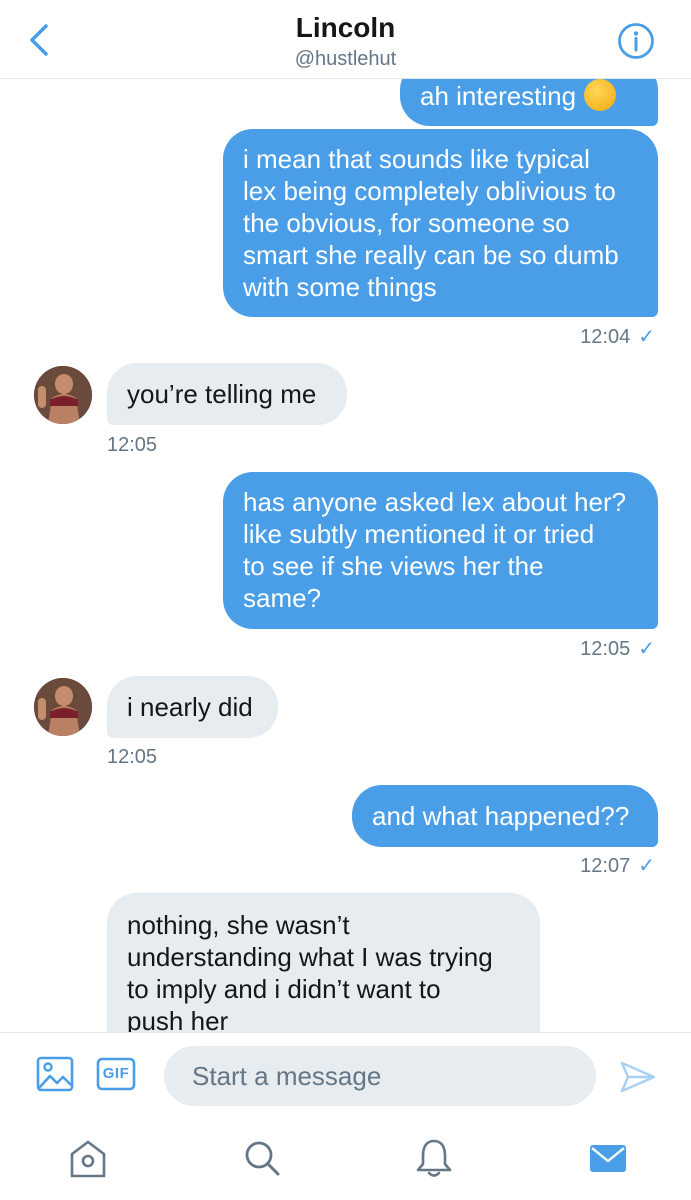 This screenshot has width=691, height=1200. I want to click on contact-name: Lincoln, so click(345, 27).